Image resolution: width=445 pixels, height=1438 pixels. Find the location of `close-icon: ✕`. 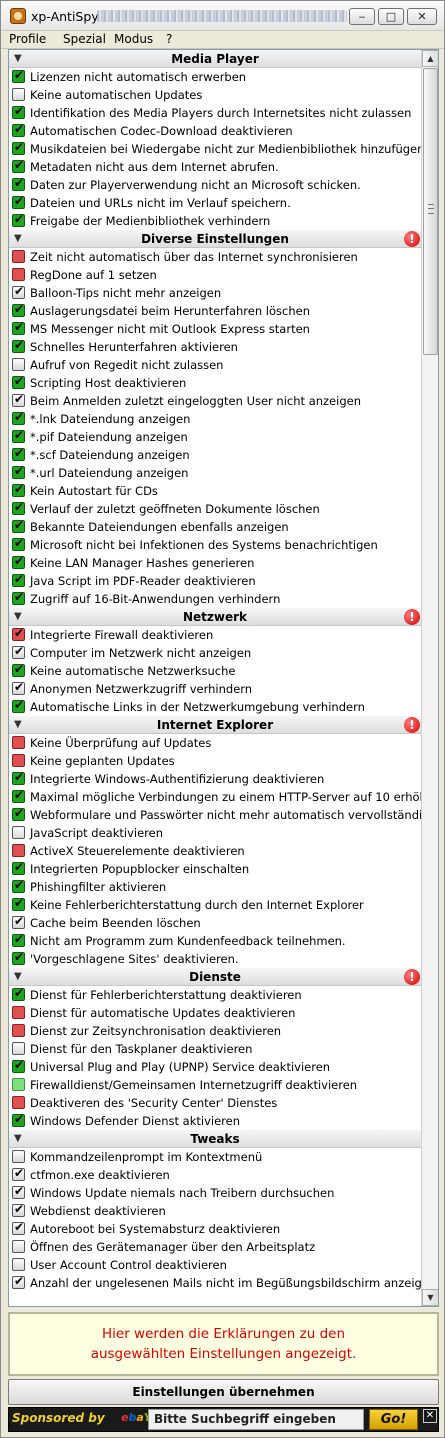

close-icon: ✕ is located at coordinates (430, 1416).